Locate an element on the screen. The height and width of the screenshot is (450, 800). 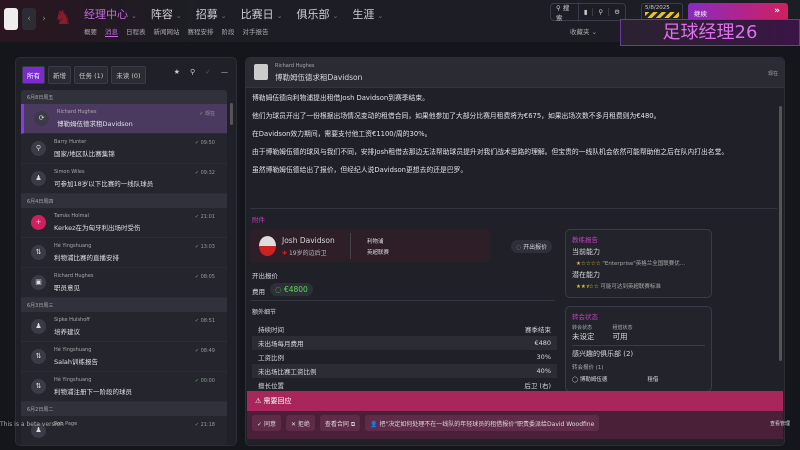
main-nav: 经理中心 ⌄ 阵容 ⌄ 招募 ⌄ 比赛日 ⌄ 俱乐部 ⌄ 生涯 ⌄ is located at coordinates (233, 14).